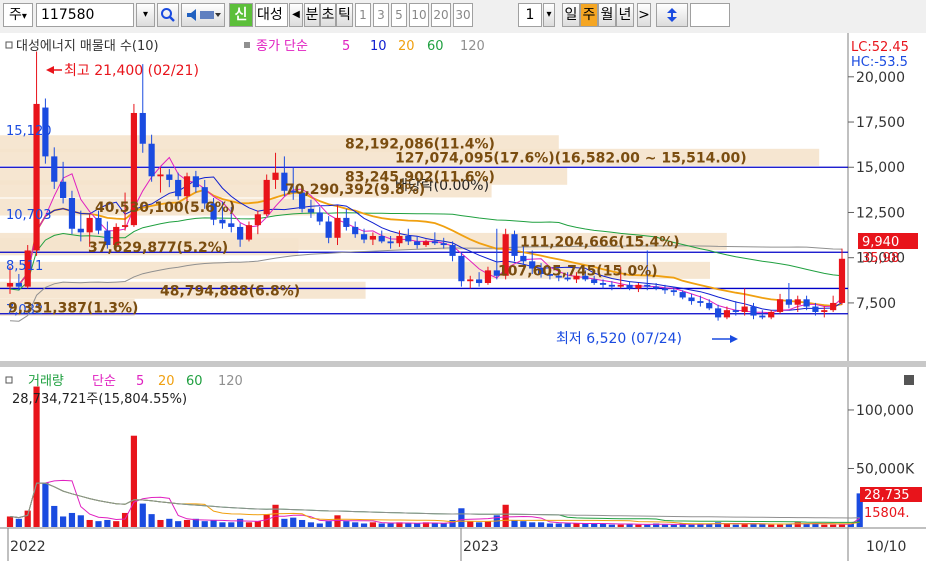 The height and width of the screenshot is (561, 926). What do you see at coordinates (463, 364) in the screenshot?
I see `pane-splitter` at bounding box center [463, 364].